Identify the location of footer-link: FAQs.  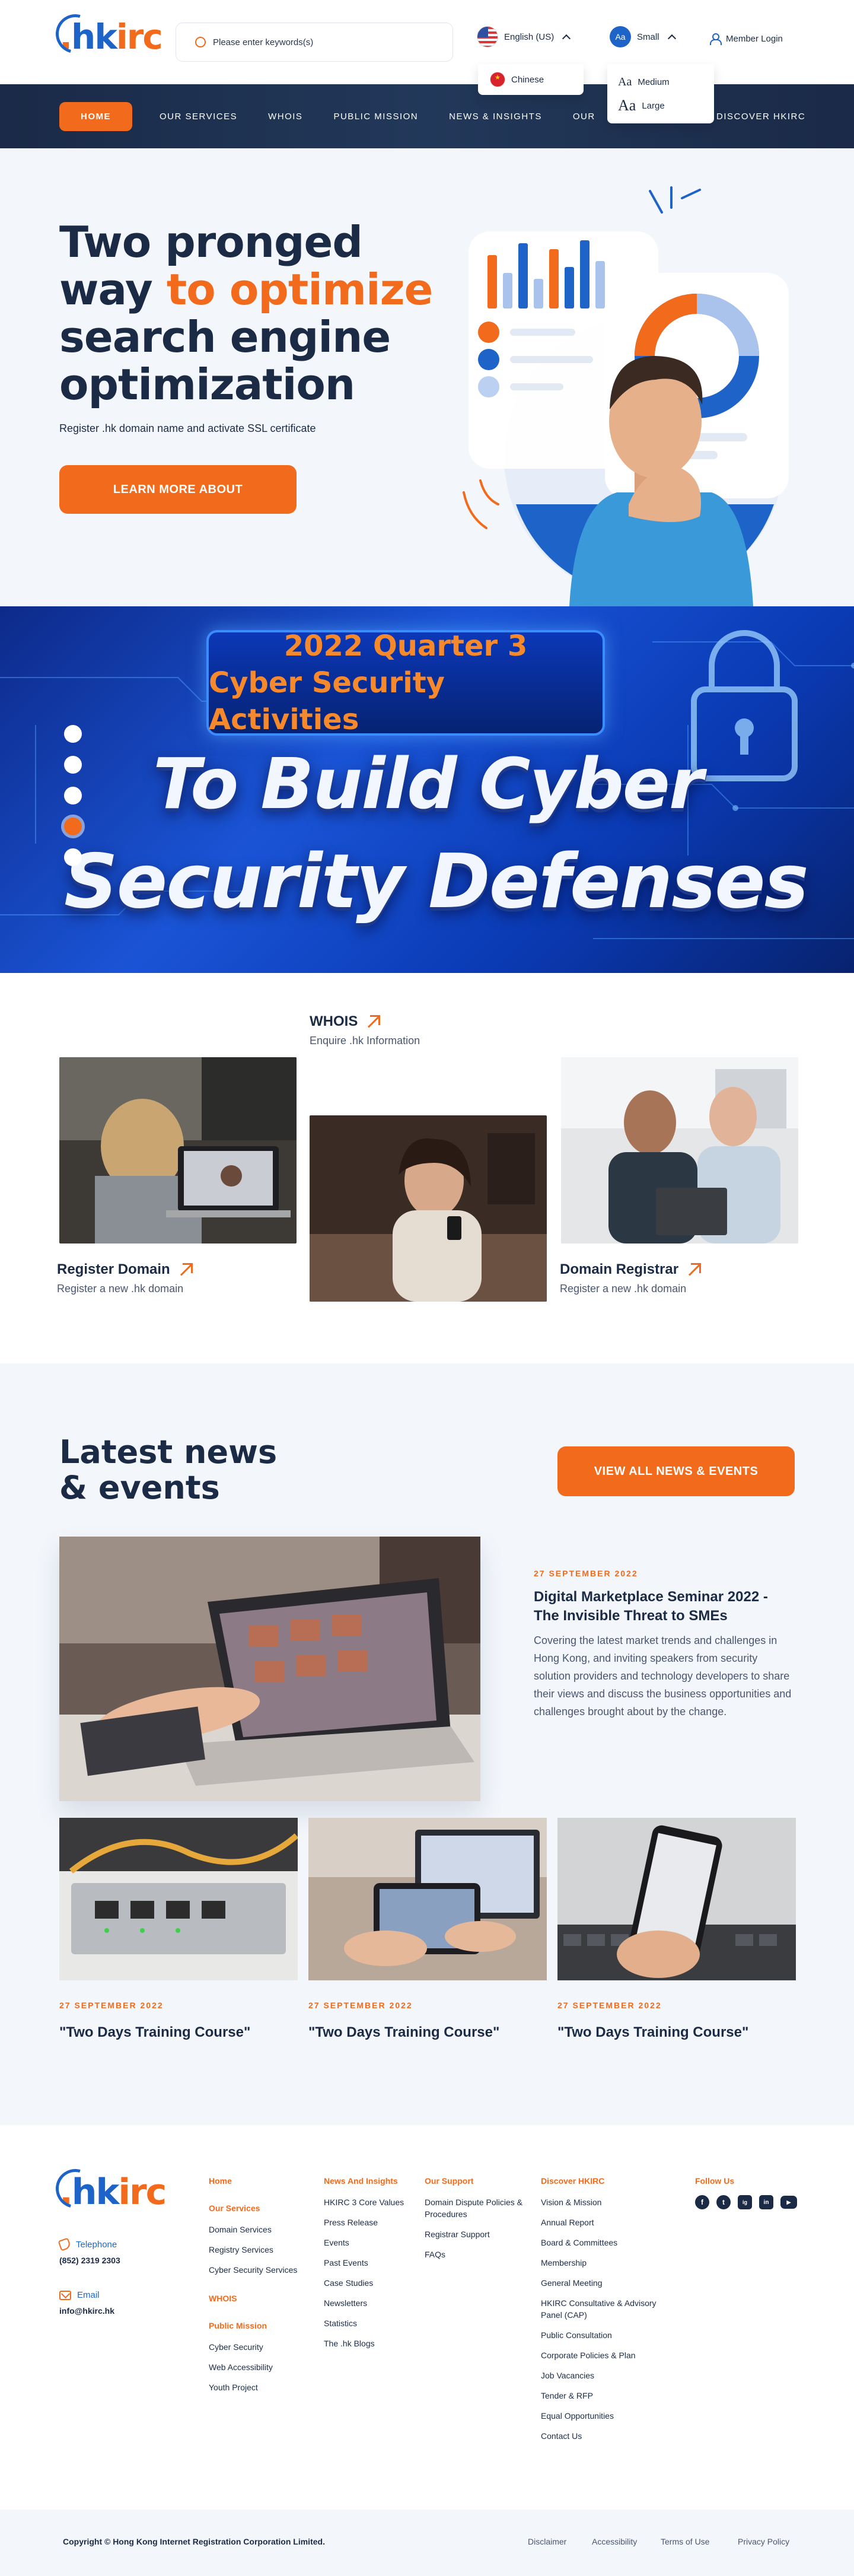
(478, 2254).